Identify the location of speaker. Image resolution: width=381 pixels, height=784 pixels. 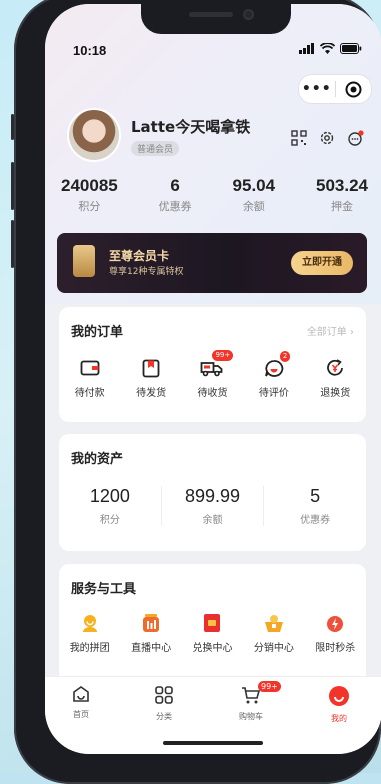
(211, 14).